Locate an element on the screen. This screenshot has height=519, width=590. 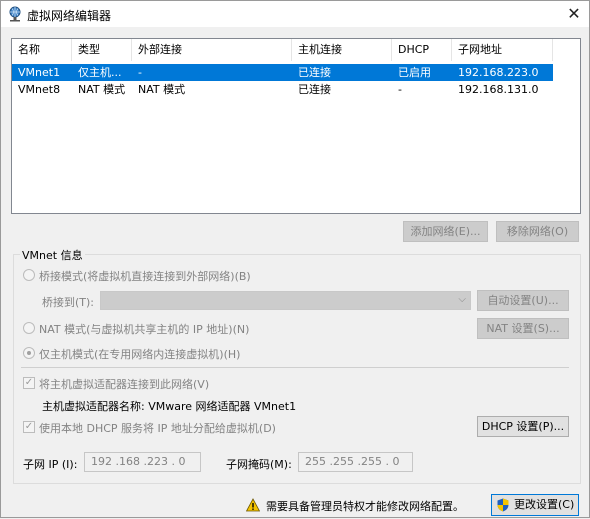
cell-subnet: 192.168.223.0 is located at coordinates (498, 72).